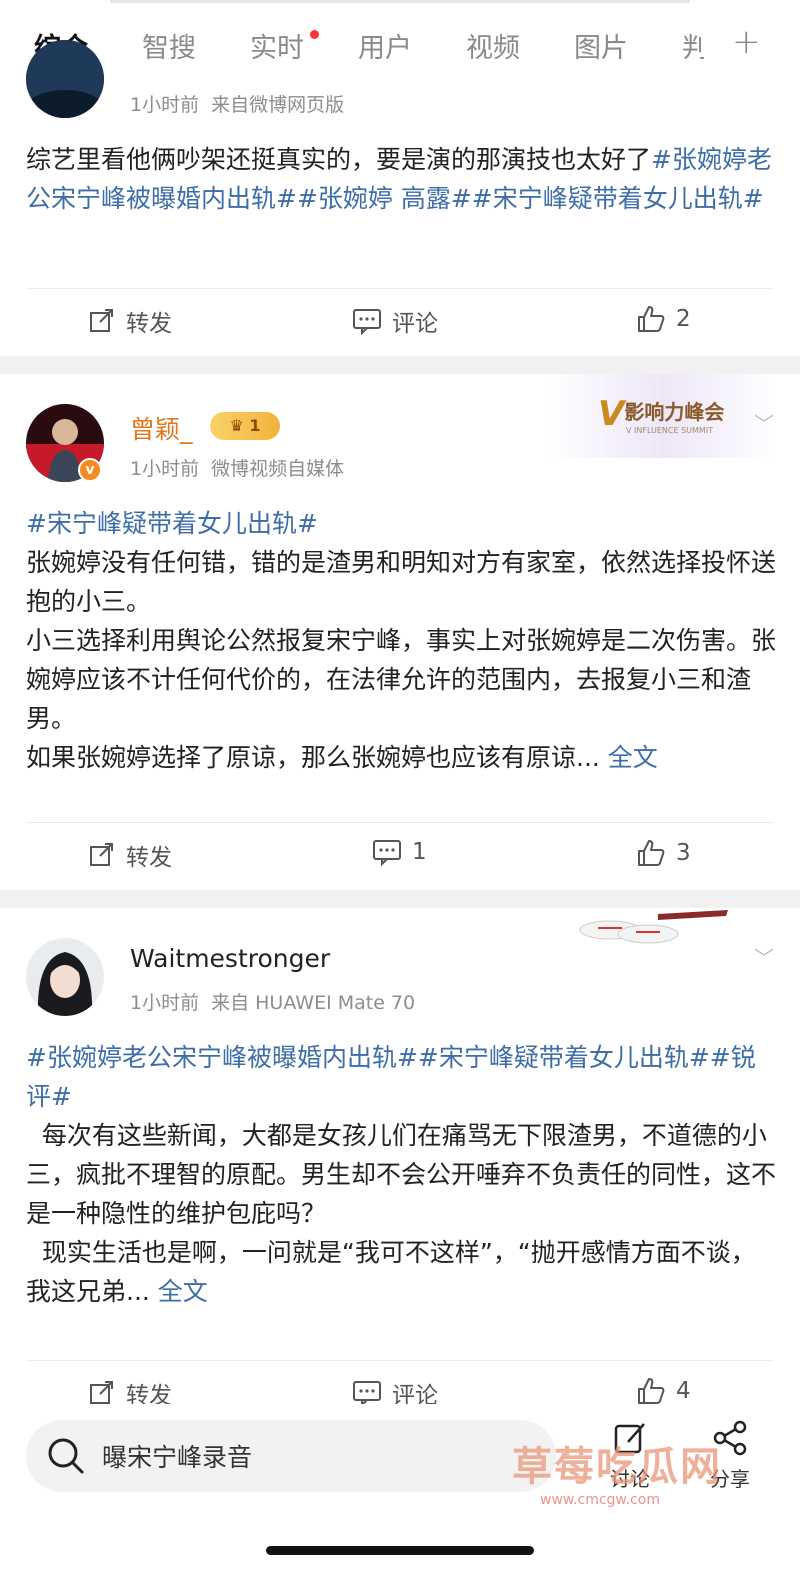  Describe the element at coordinates (161, 428) in the screenshot. I see `post-author-name: 曾颖_` at that location.